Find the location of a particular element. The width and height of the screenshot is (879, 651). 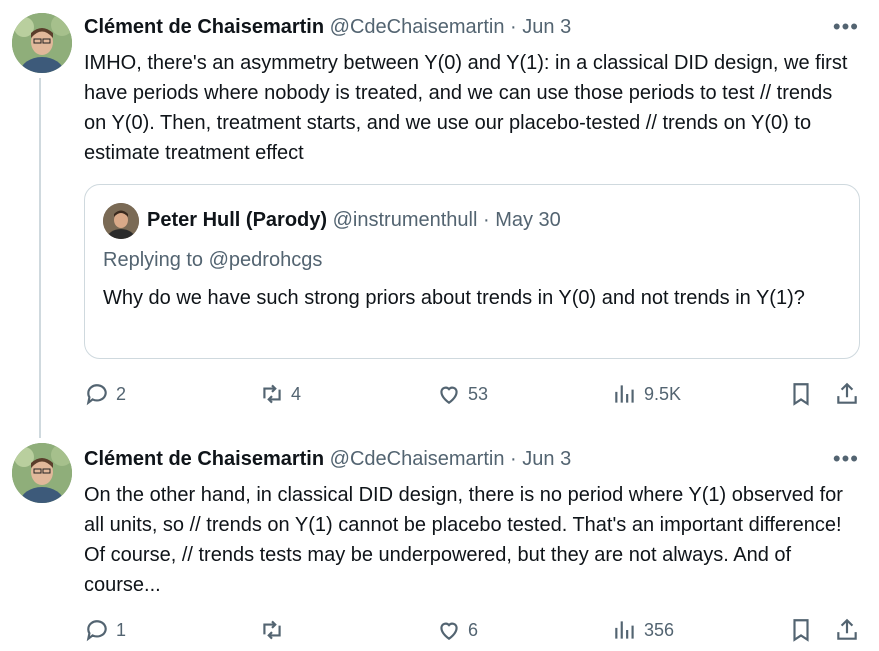

retweet-button is located at coordinates (275, 630).